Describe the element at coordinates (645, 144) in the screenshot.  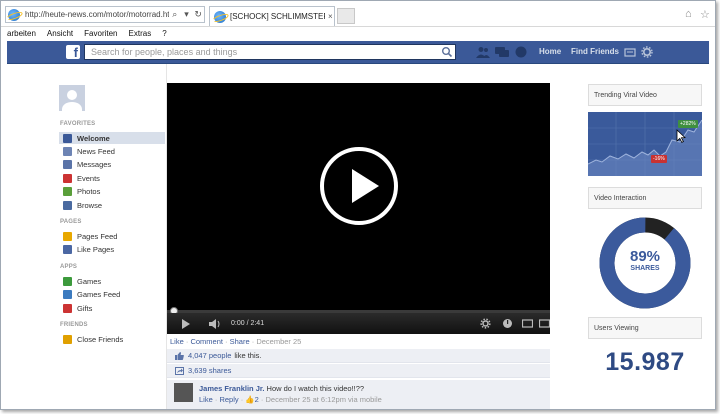
I see `trending-chart: +282% -16%` at that location.